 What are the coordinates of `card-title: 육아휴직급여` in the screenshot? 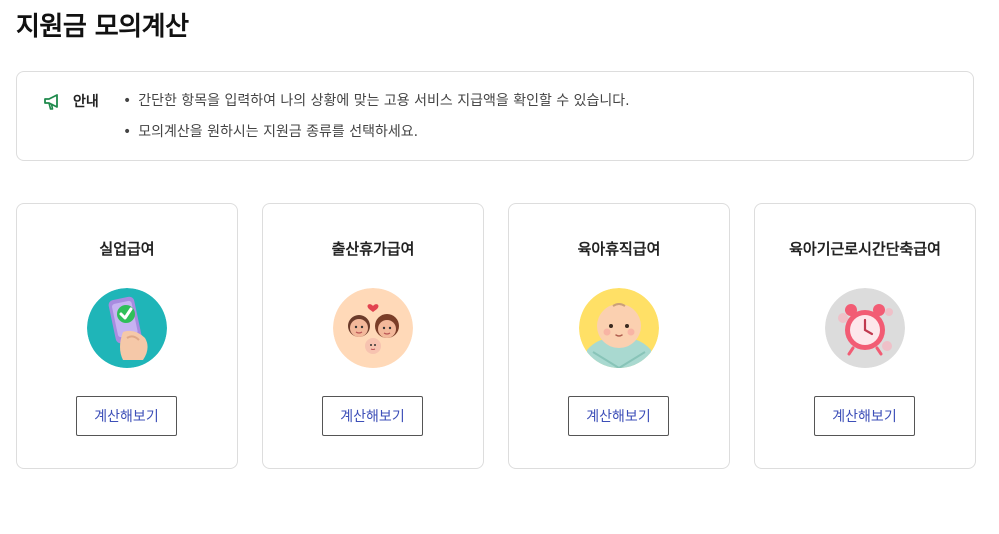 It's located at (619, 249).